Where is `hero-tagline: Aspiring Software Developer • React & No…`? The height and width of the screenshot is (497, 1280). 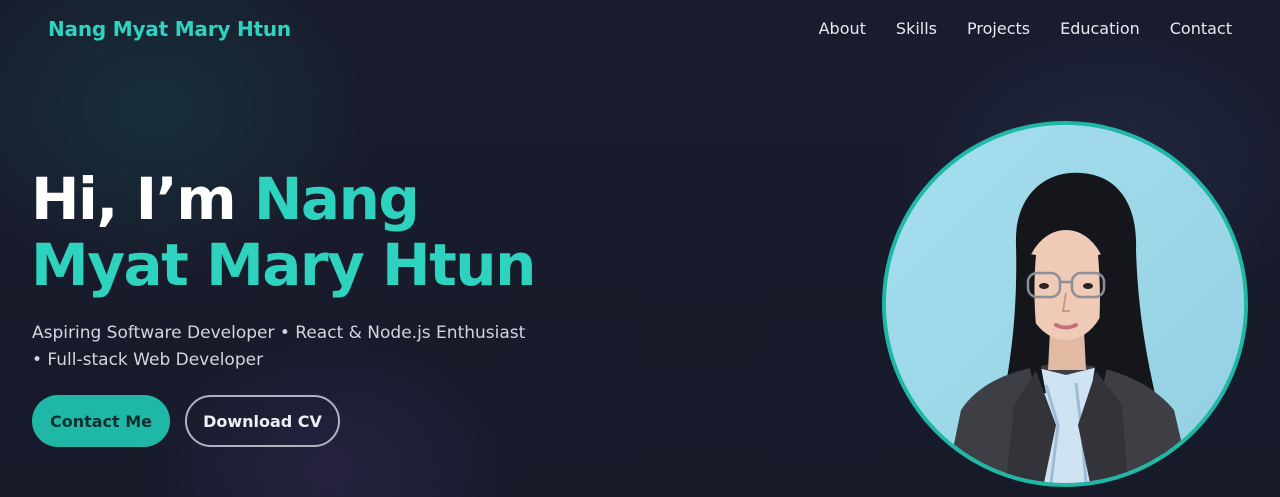
hero-tagline: Aspiring Software Developer • React & No… is located at coordinates (292, 347).